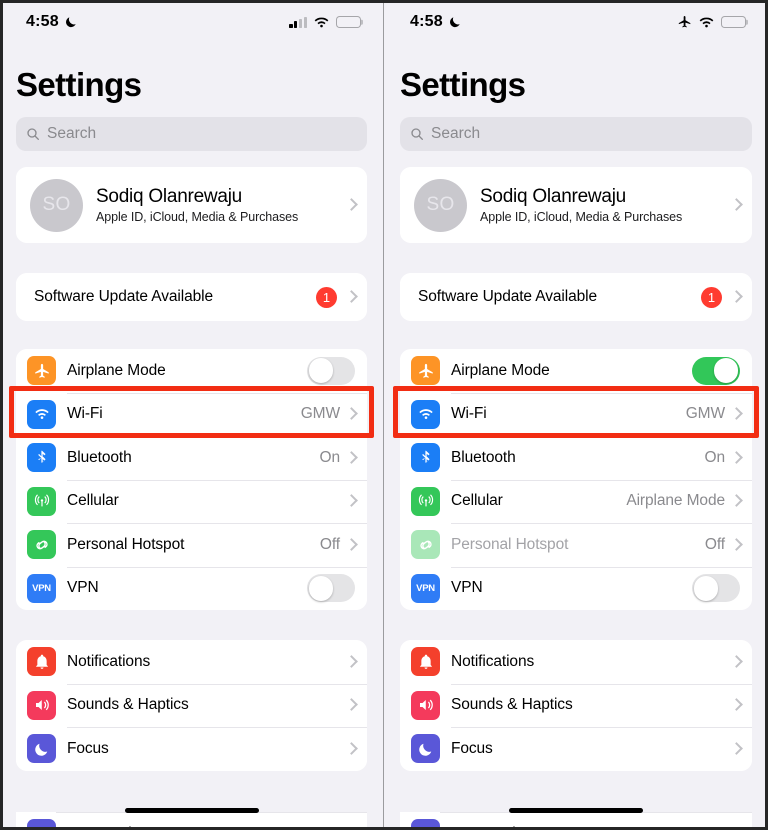 The width and height of the screenshot is (768, 830). I want to click on settings-row-cellular: Cellular, so click(191, 501).